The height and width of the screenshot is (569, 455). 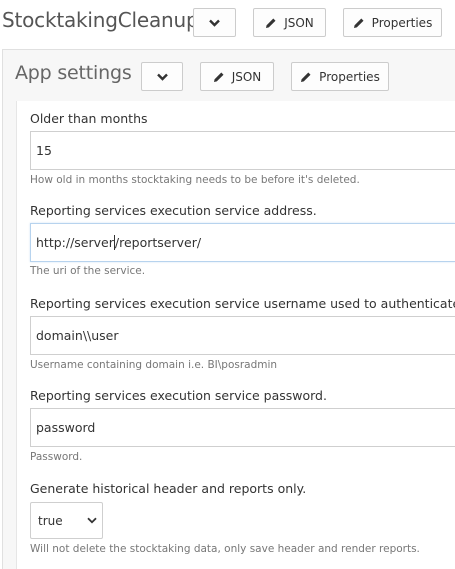 What do you see at coordinates (56, 457) in the screenshot?
I see `field-help: Password.` at bounding box center [56, 457].